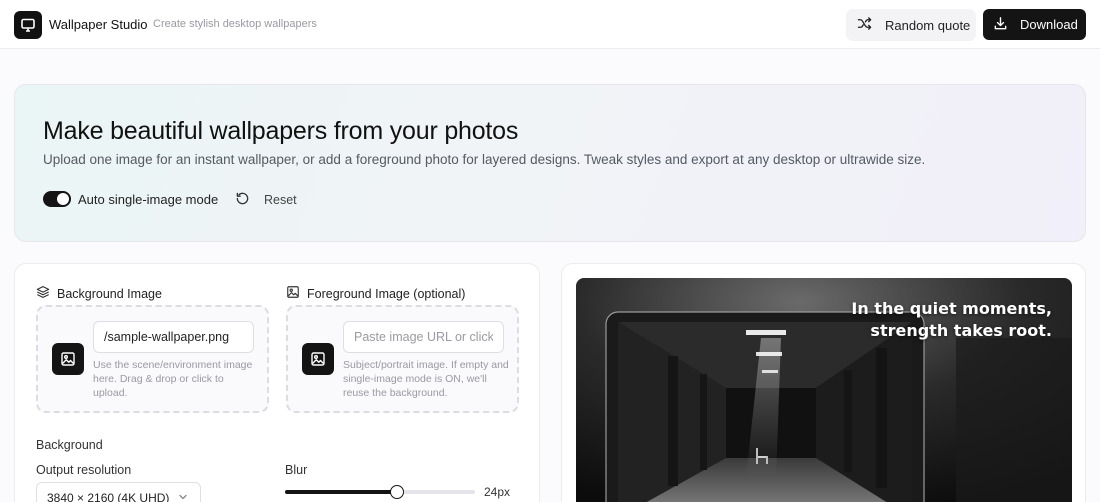  What do you see at coordinates (397, 492) in the screenshot?
I see `slider-thumb` at bounding box center [397, 492].